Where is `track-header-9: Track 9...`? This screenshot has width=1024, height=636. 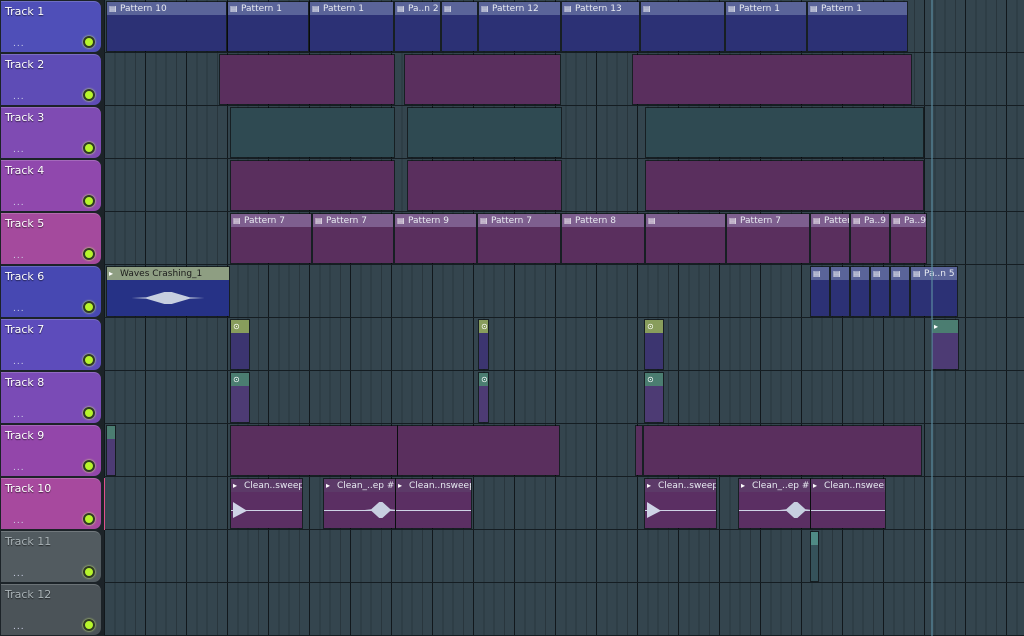
track-header-9: Track 9... is located at coordinates (51, 450).